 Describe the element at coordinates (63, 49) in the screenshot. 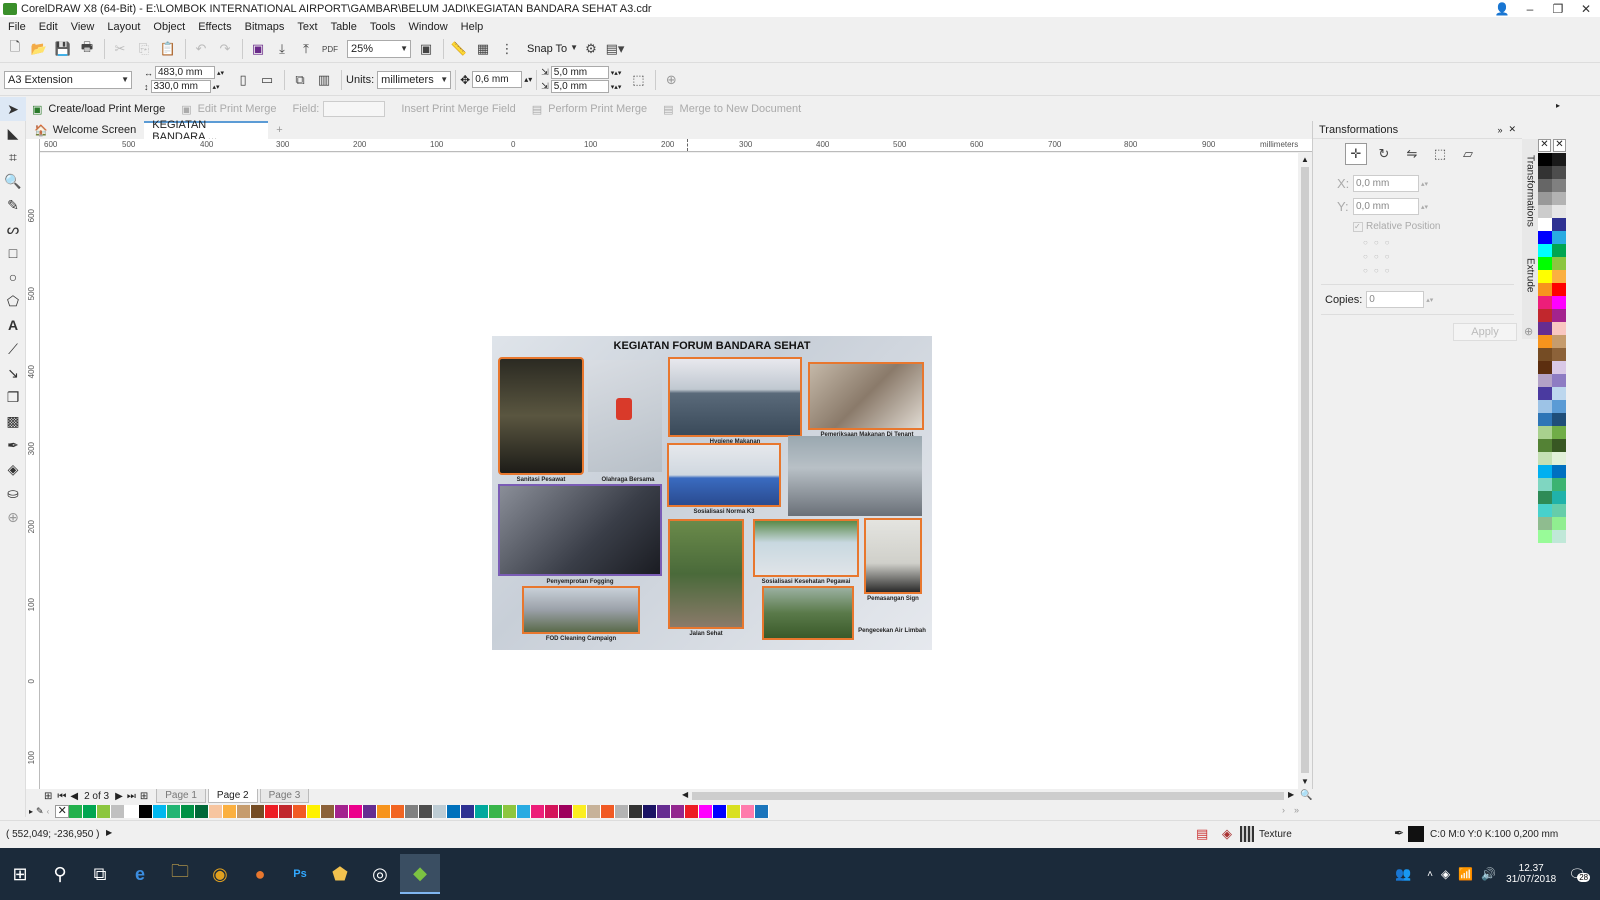

I see `save-icon: 💾` at that location.